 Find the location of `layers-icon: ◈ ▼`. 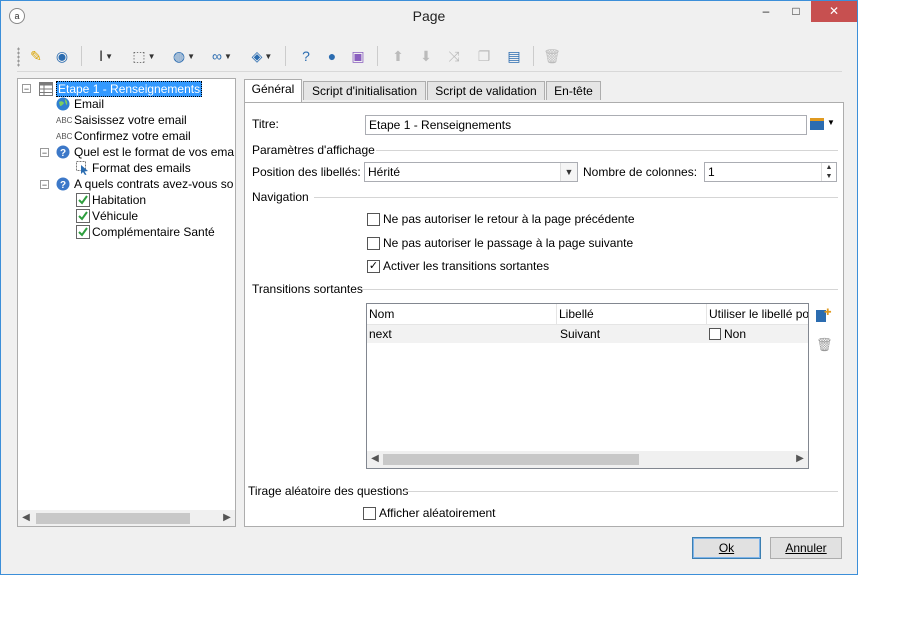

layers-icon: ◈ ▼ is located at coordinates (262, 56).